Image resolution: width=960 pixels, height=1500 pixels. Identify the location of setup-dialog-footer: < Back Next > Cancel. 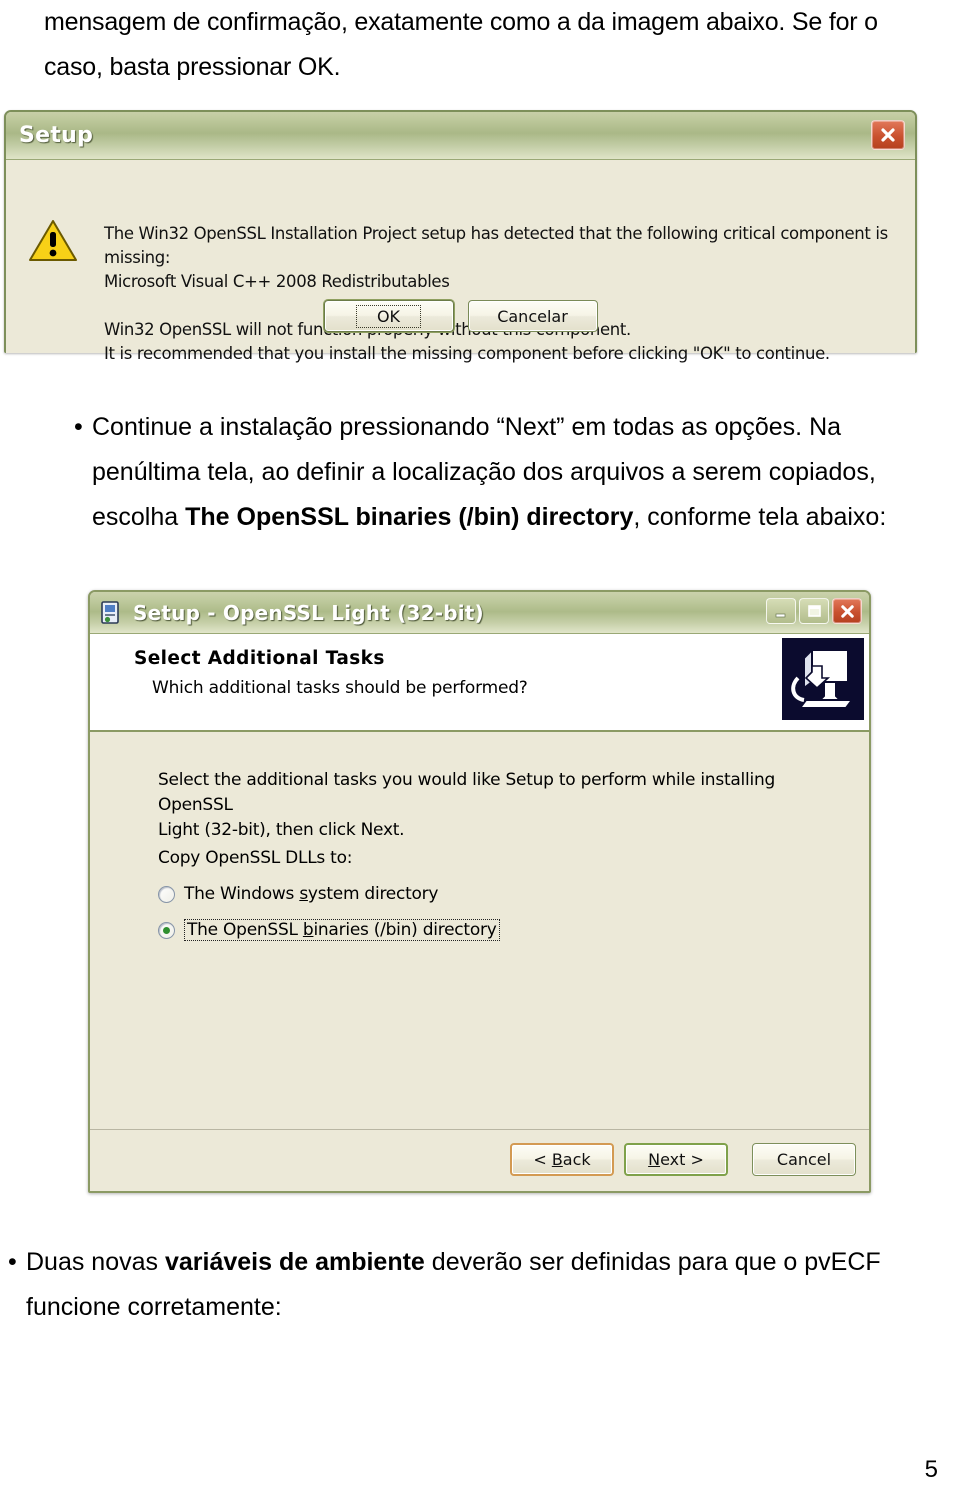
(479, 1160).